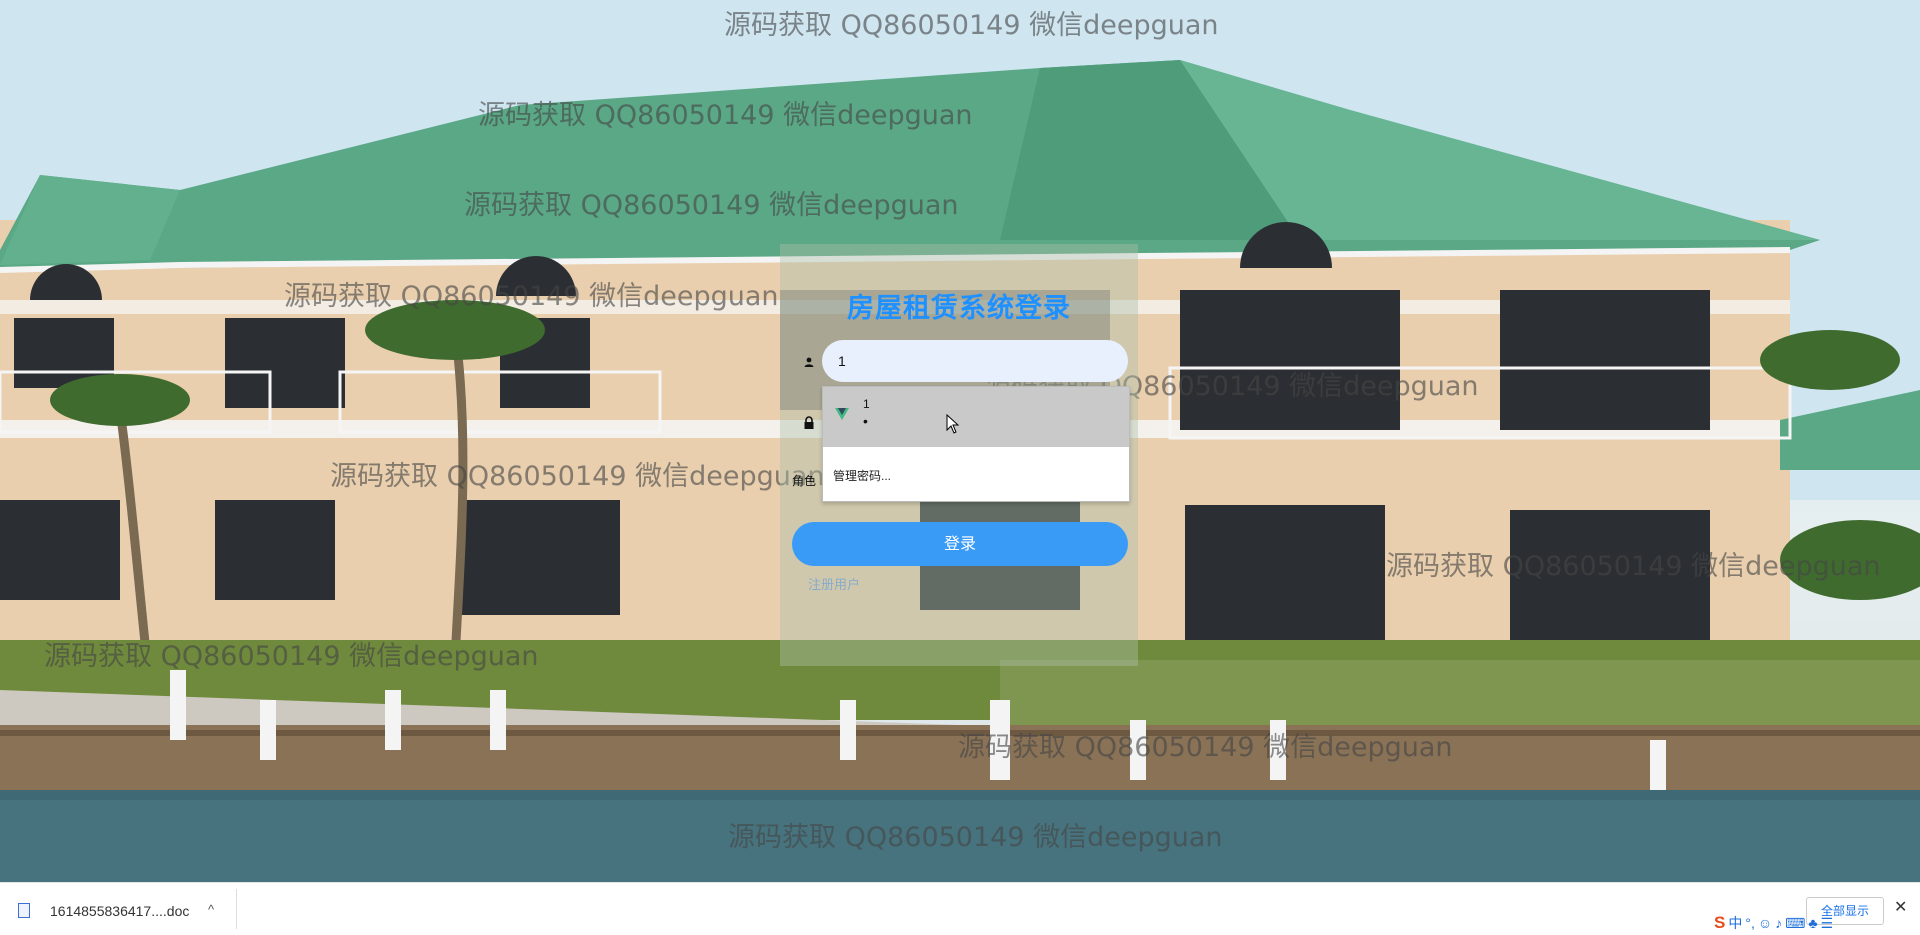  I want to click on autofill-suggestion: 1 •, so click(976, 417).